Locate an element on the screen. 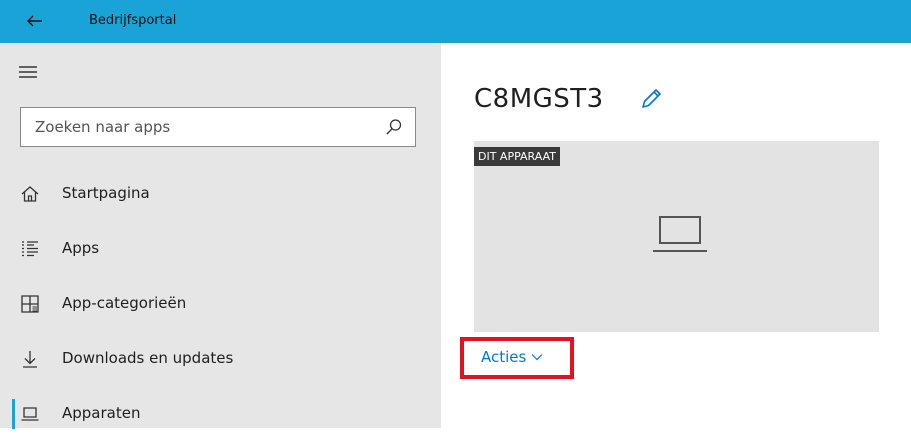  sidebar-item-app-categorieen: App-categorieën is located at coordinates (220, 304).